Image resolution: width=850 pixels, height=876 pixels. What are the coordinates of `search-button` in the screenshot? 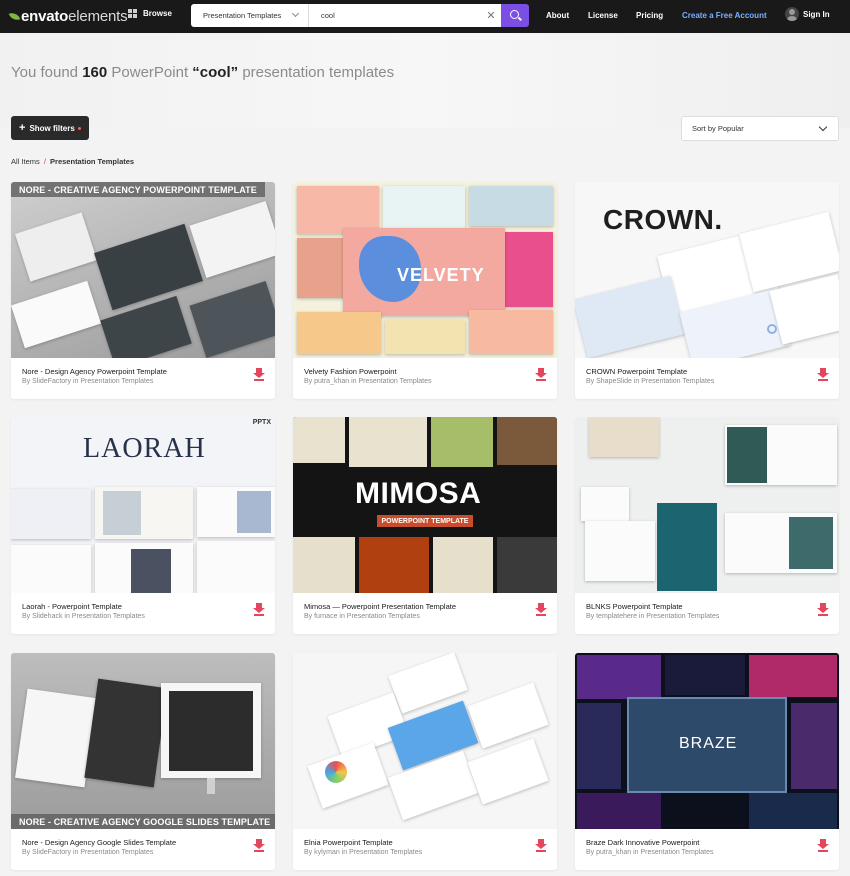 It's located at (515, 15).